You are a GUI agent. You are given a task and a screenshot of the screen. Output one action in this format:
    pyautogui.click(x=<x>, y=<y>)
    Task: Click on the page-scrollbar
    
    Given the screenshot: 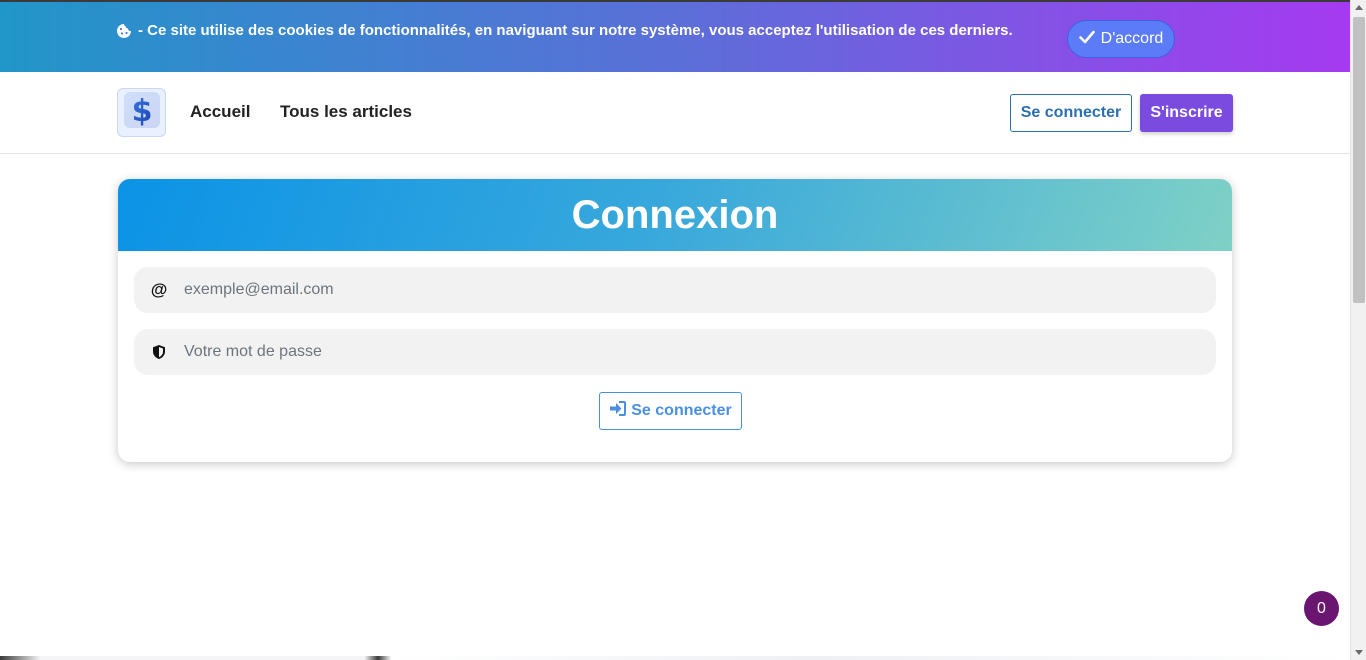 What is the action you would take?
    pyautogui.click(x=1358, y=330)
    